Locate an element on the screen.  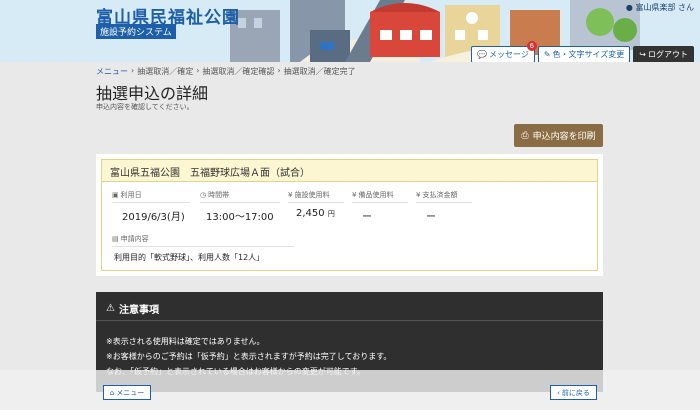
payment-value: ー is located at coordinates (431, 217).